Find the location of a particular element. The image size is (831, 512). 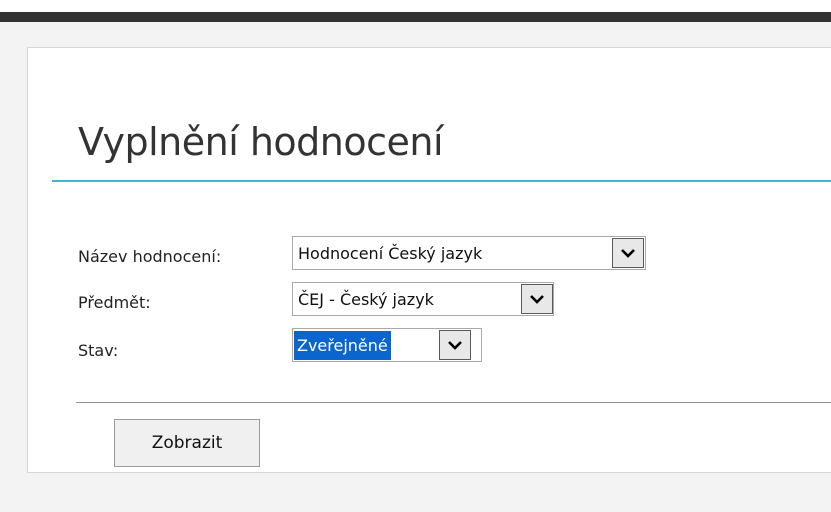

evaluation-name-value: Hodnocení Český jazyk is located at coordinates (390, 253).